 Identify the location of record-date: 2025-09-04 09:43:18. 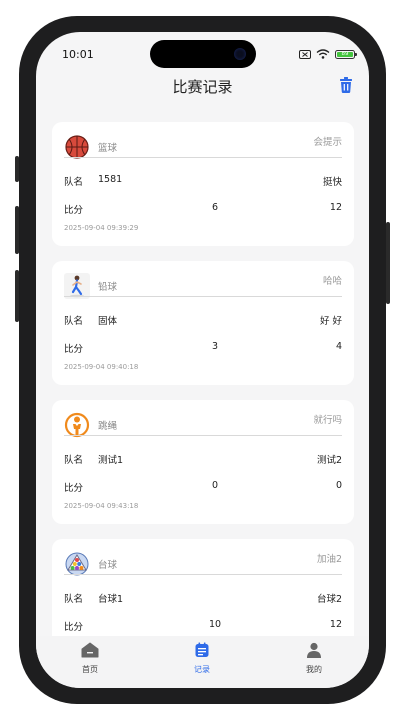
(101, 506).